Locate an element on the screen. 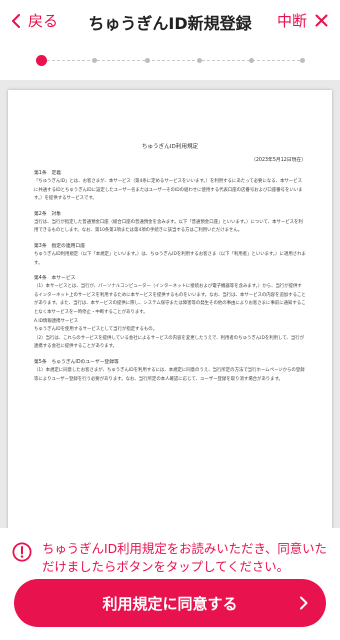 This screenshot has height=640, width=340. abort-button: 中断 is located at coordinates (302, 20).